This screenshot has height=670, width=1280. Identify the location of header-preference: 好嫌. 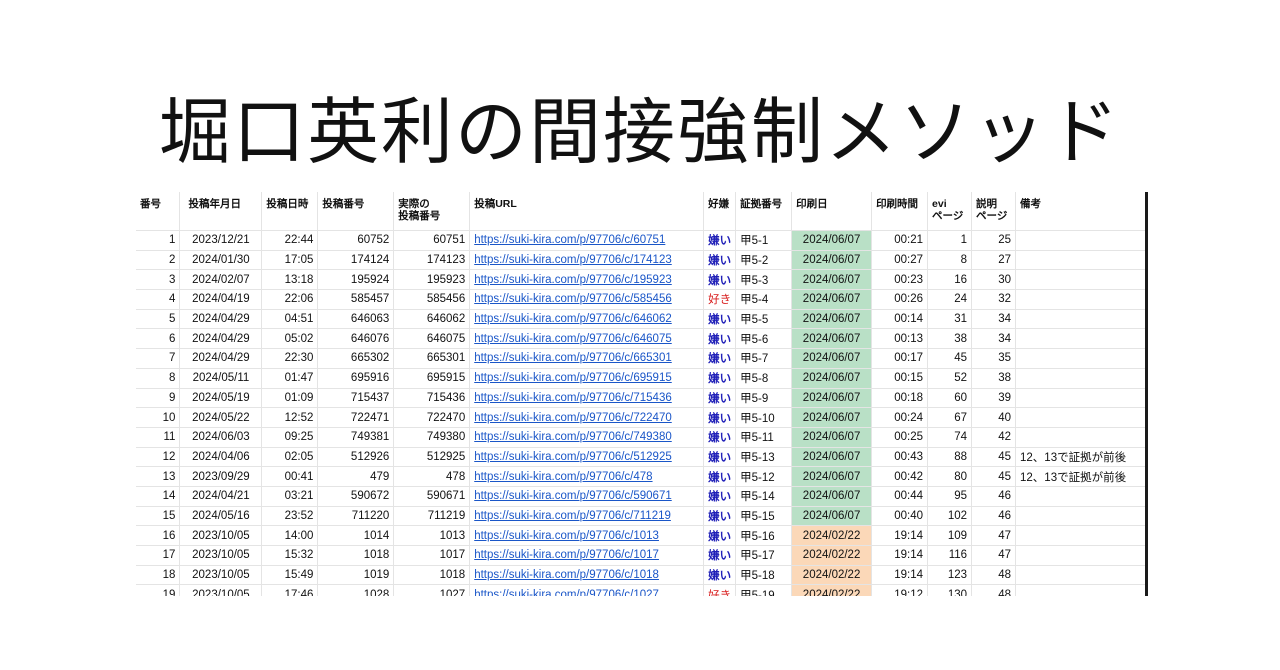
(720, 211).